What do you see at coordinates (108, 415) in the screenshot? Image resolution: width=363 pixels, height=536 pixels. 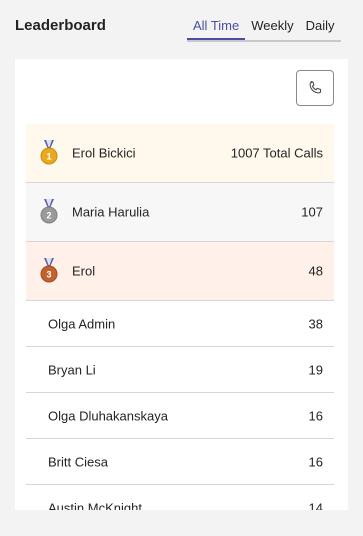 I see `player-name: Olga Dluhakanskaya` at bounding box center [108, 415].